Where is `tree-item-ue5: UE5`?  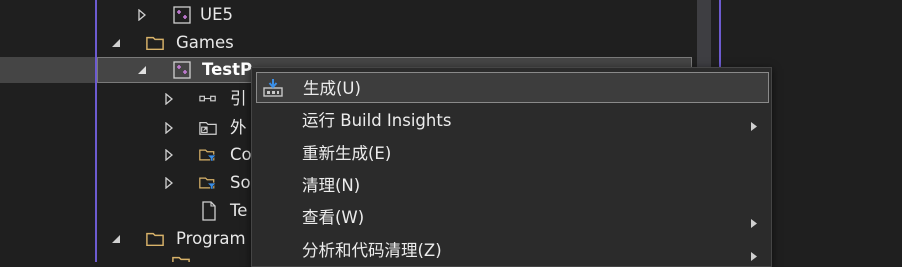 tree-item-ue5: UE5 is located at coordinates (346, 15).